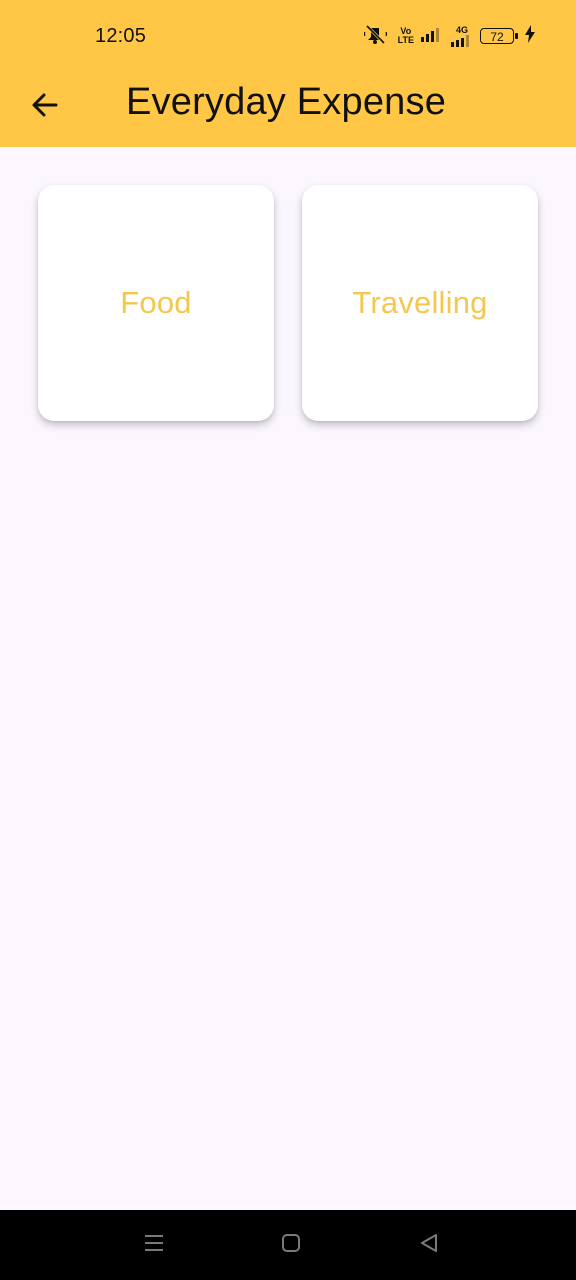  I want to click on back-button, so click(45, 107).